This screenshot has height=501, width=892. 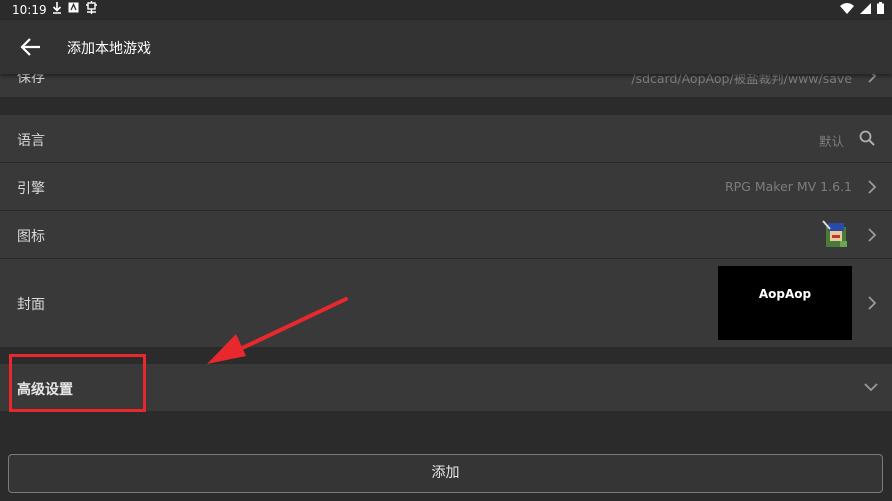 I want to click on cover-image-text: AopAop, so click(x=785, y=294).